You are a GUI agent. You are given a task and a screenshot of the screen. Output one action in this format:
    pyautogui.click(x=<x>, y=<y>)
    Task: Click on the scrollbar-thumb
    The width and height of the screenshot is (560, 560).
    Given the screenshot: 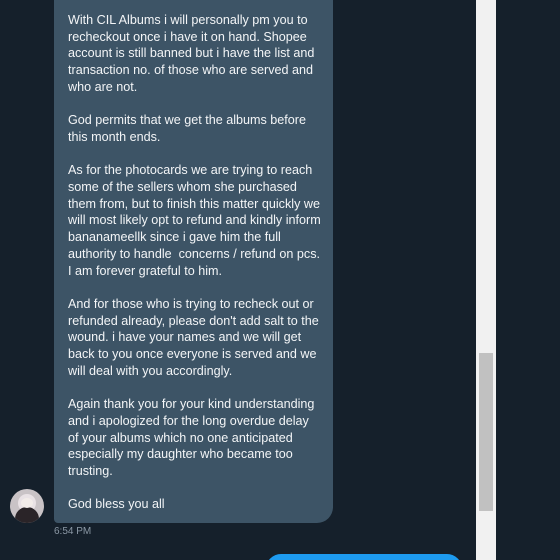 What is the action you would take?
    pyautogui.click(x=486, y=432)
    